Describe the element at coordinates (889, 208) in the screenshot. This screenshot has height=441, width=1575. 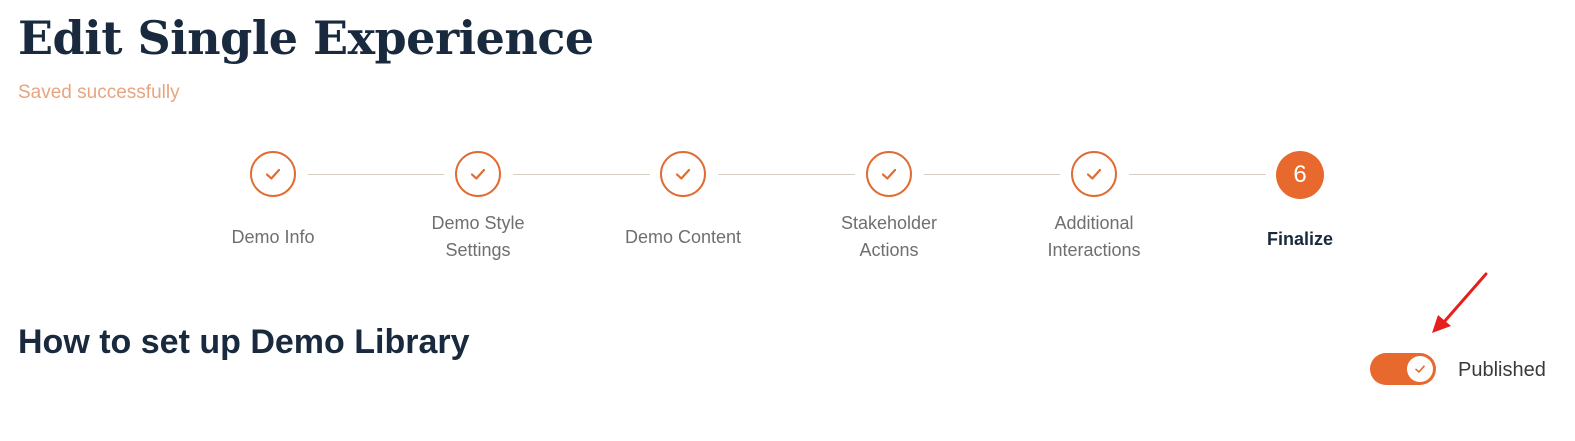
I see `step-stakeholder-actions: Stakeholder Actions` at that location.